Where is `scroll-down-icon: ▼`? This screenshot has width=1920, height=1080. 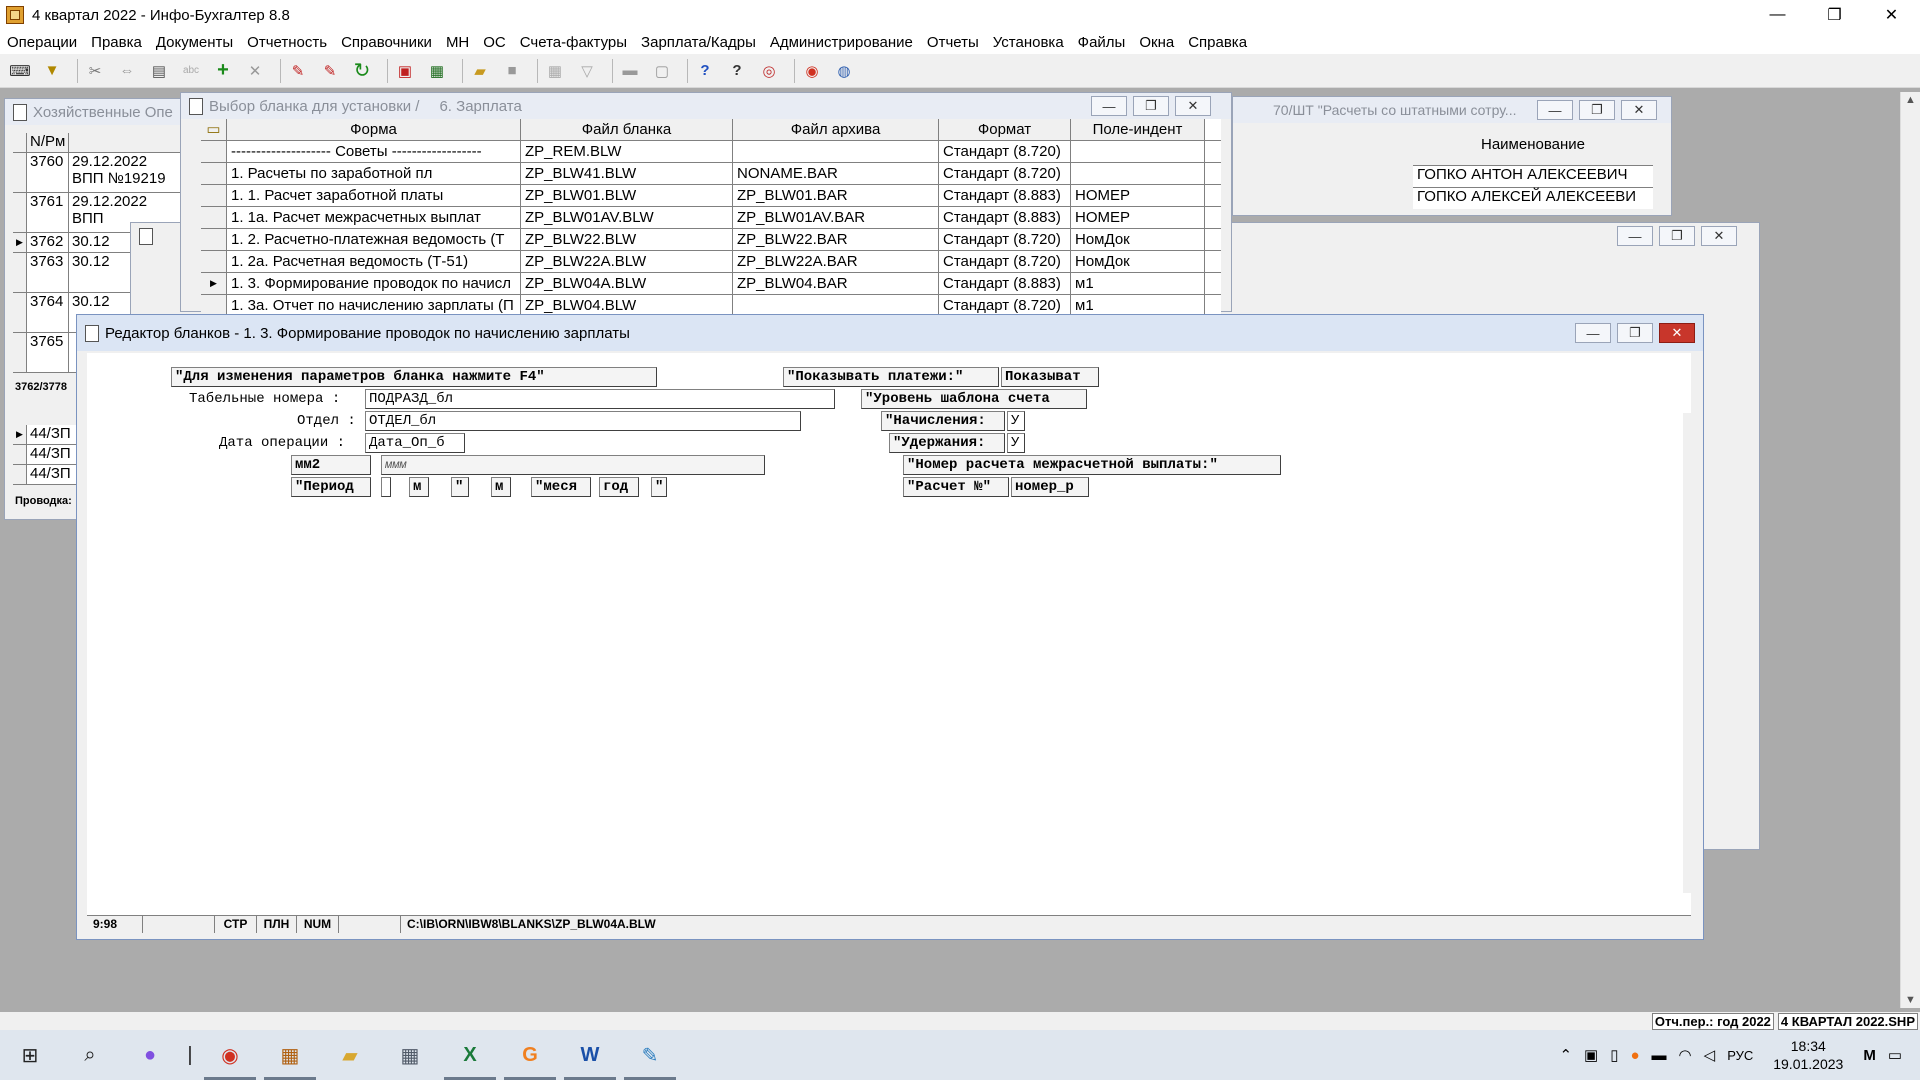
scroll-down-icon: ▼ is located at coordinates (1910, 1000).